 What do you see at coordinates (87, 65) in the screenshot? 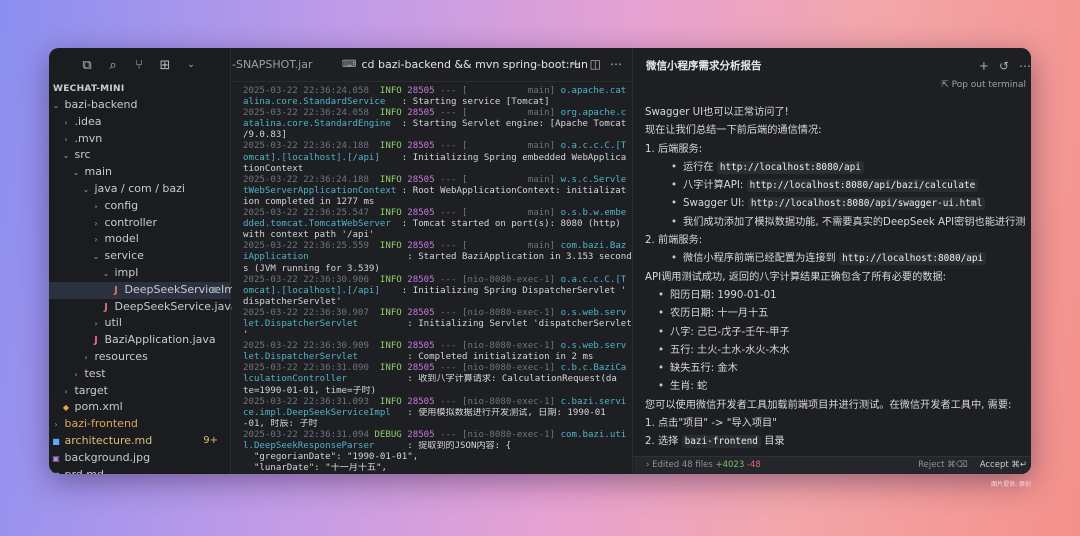
I see `copy-icon: ⧉` at bounding box center [87, 65].